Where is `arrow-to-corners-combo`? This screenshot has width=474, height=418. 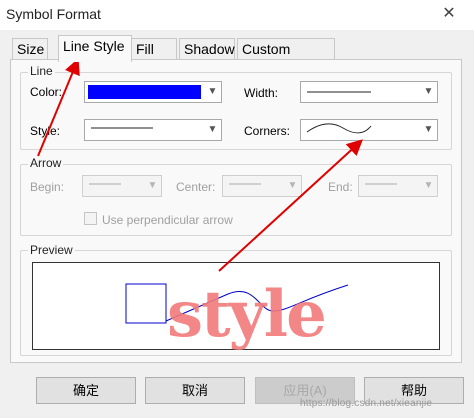
arrow-to-corners-combo is located at coordinates (290, 205).